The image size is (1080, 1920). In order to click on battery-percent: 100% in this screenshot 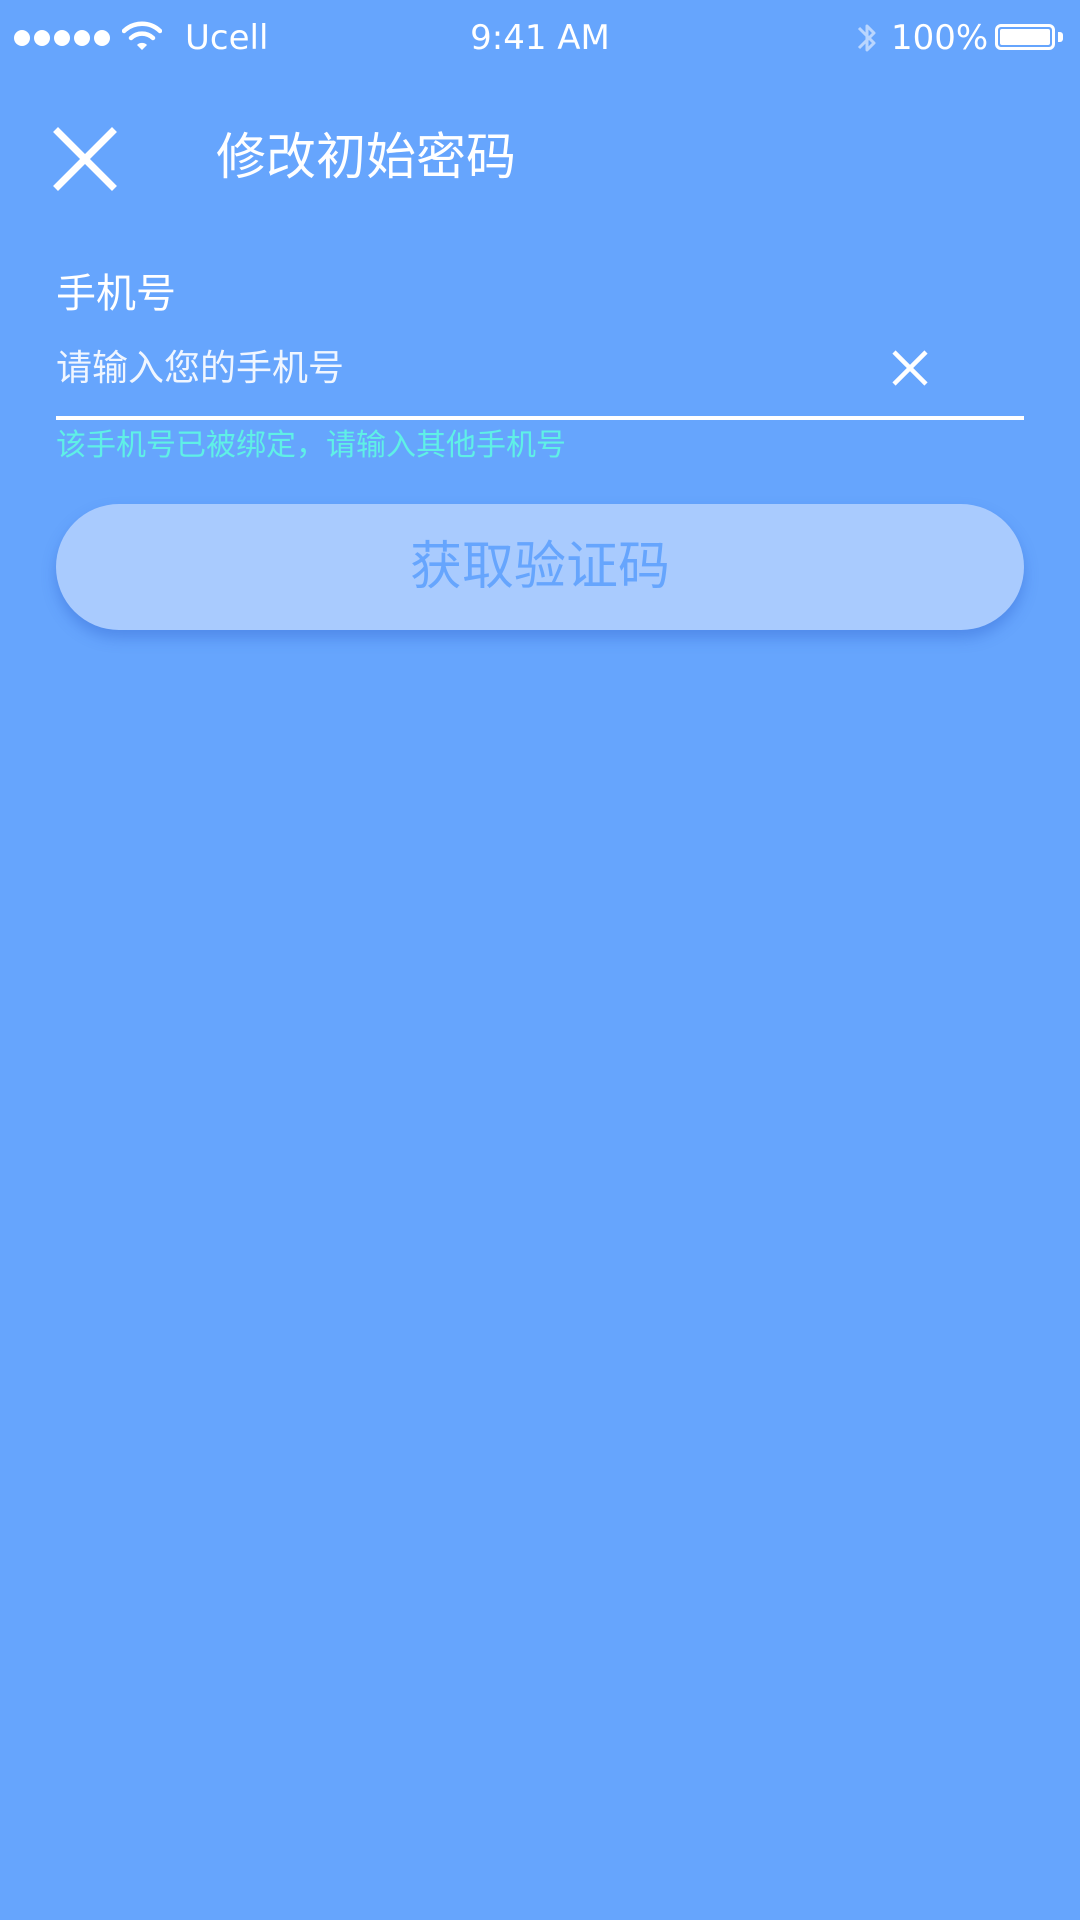, I will do `click(940, 38)`.